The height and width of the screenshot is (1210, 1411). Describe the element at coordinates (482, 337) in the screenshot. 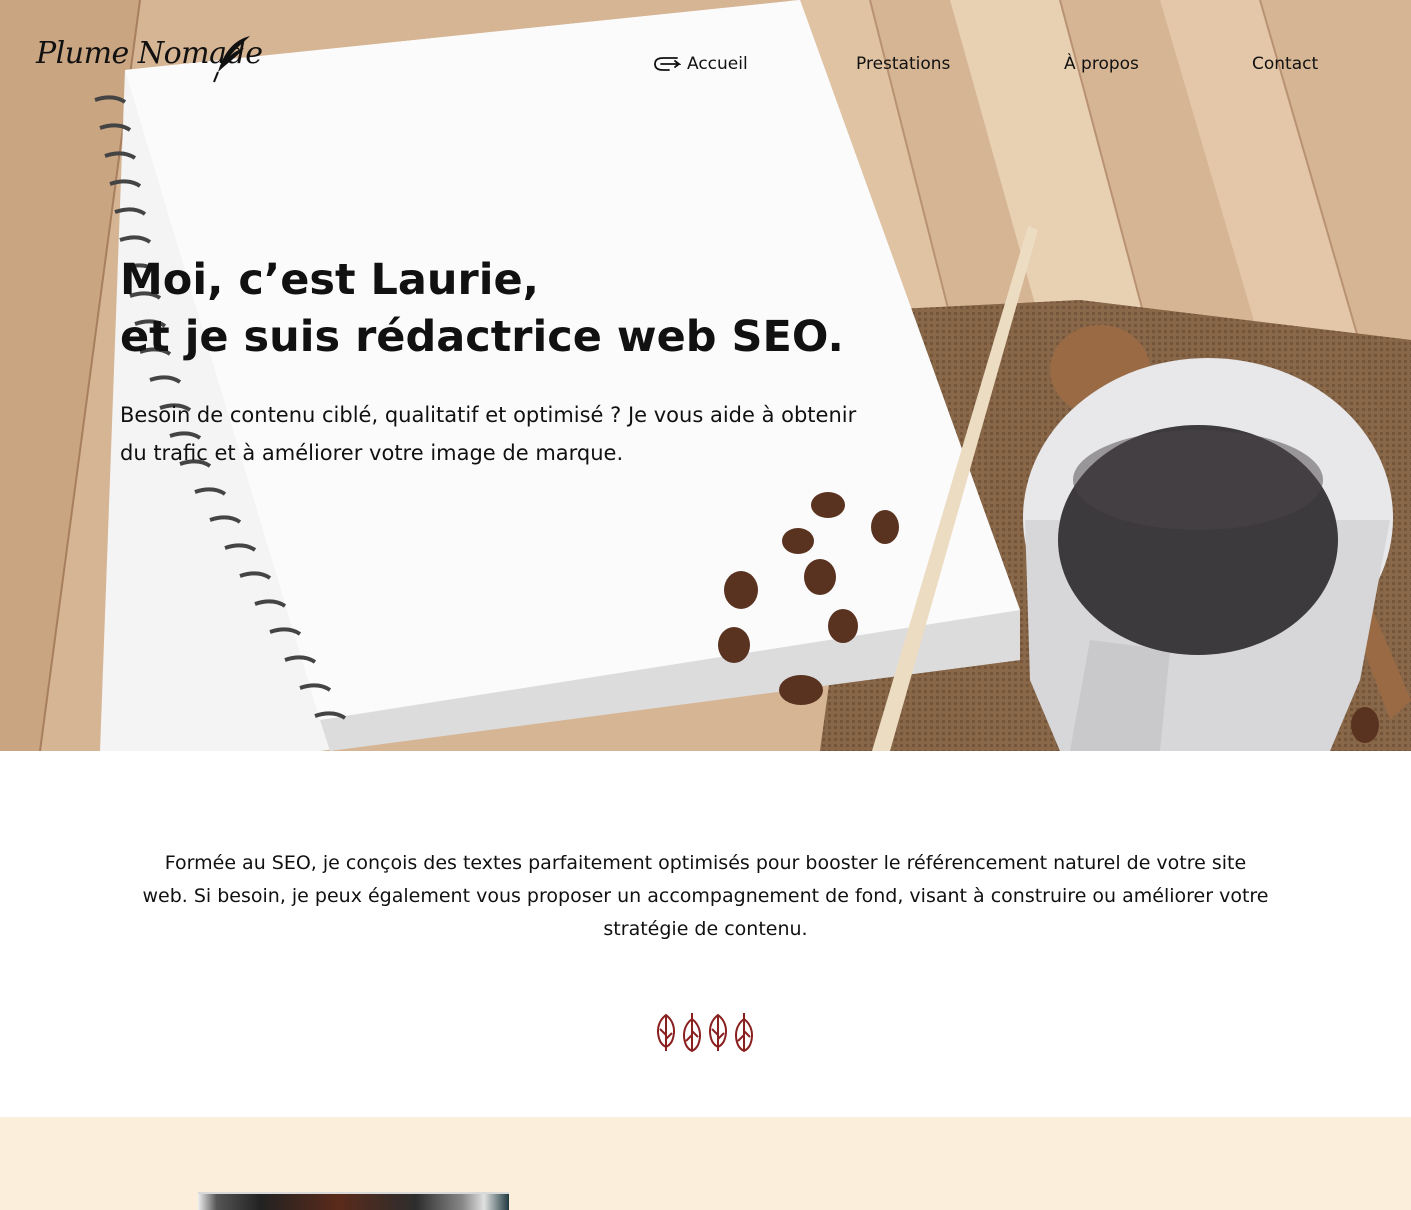

I see `hero-title-line2: et je suis rédactrice web SEO.` at that location.